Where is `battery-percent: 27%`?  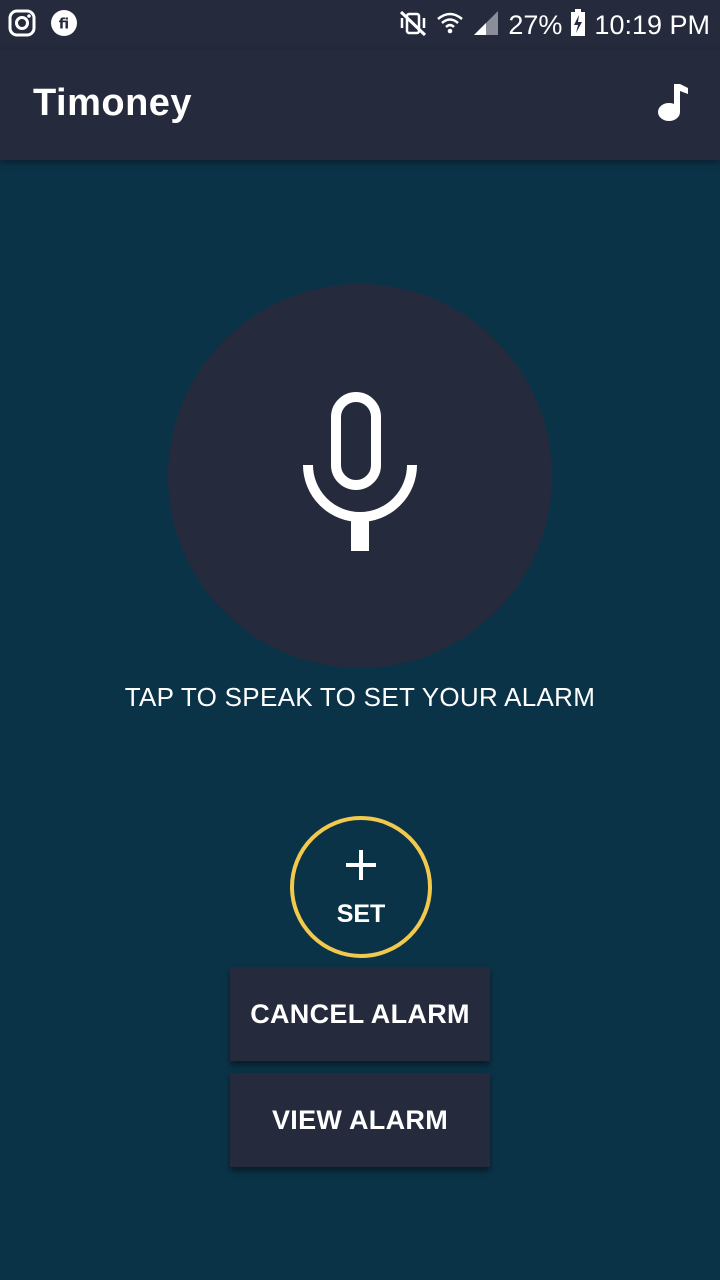
battery-percent: 27% is located at coordinates (535, 24).